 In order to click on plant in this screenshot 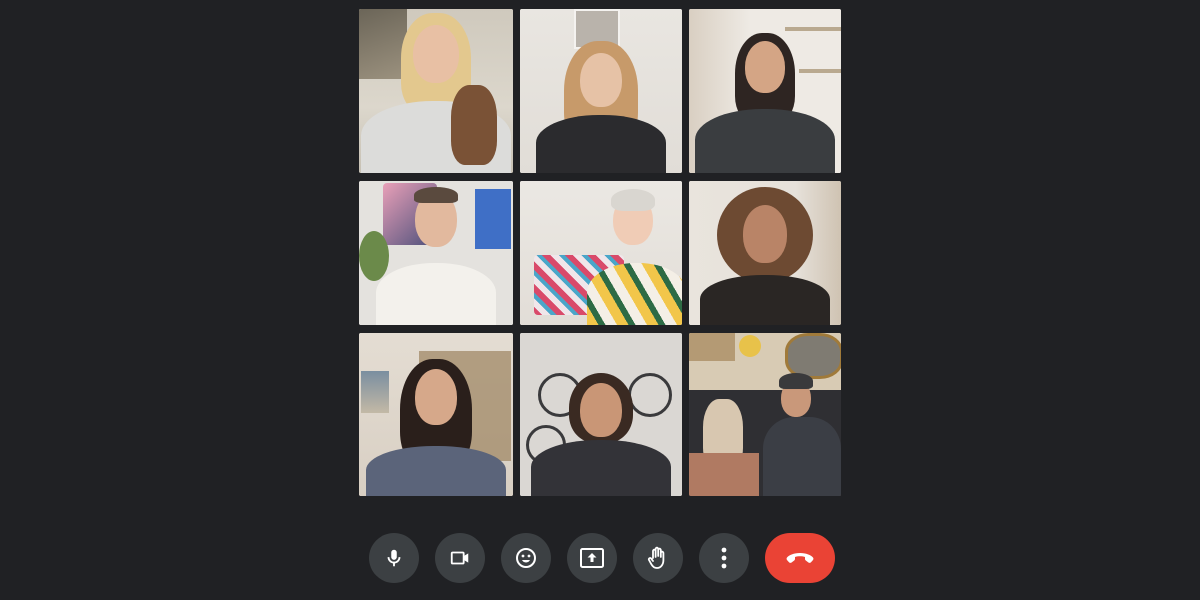, I will do `click(374, 256)`.